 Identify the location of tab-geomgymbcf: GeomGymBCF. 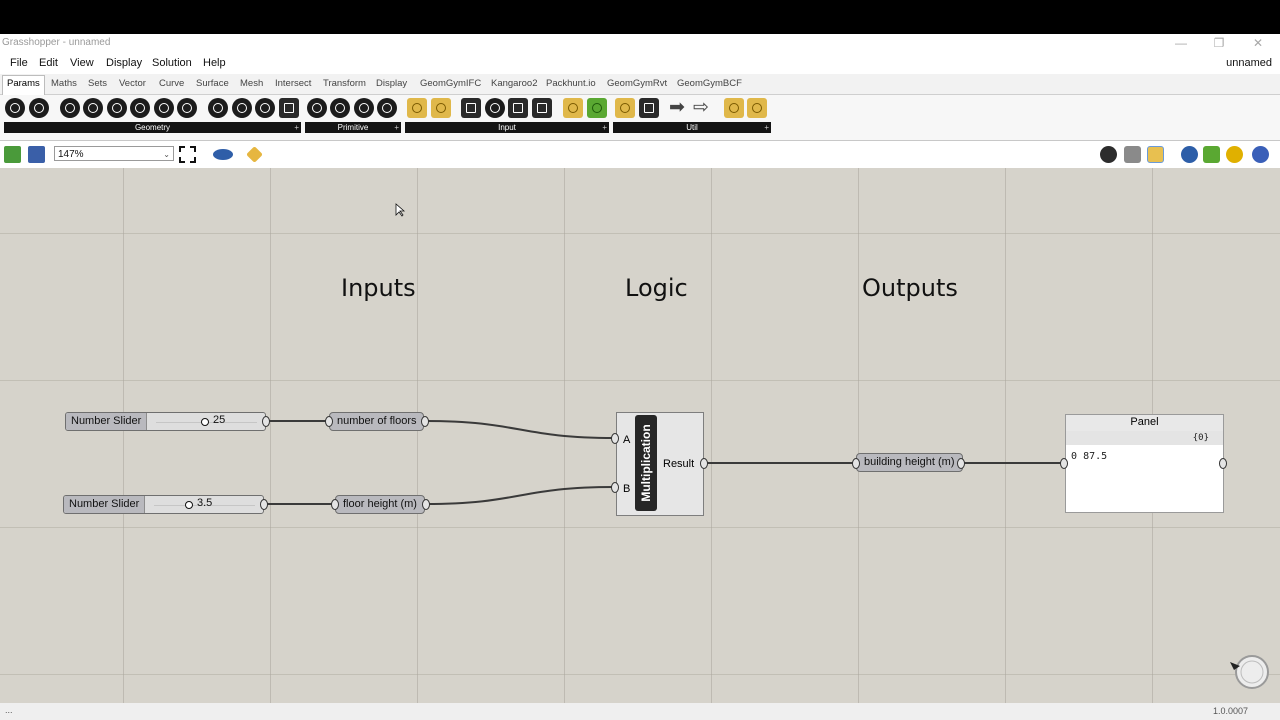
(709, 83).